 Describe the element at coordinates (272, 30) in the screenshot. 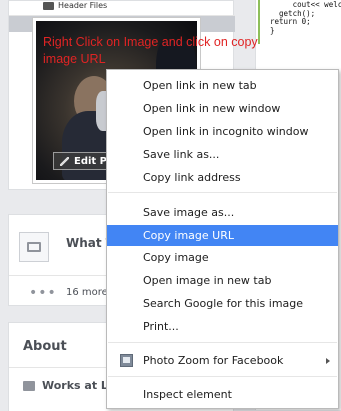

I see `code-line: }` at that location.